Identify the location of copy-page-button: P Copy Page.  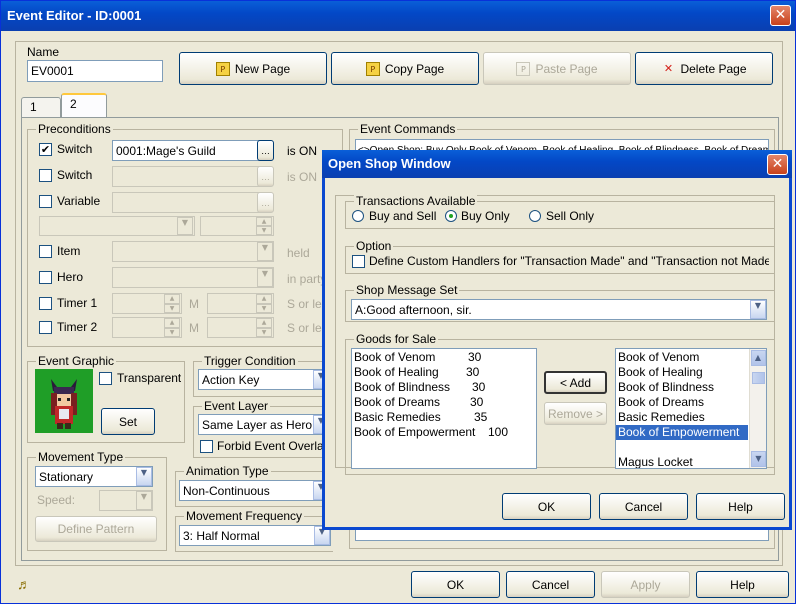
(405, 68).